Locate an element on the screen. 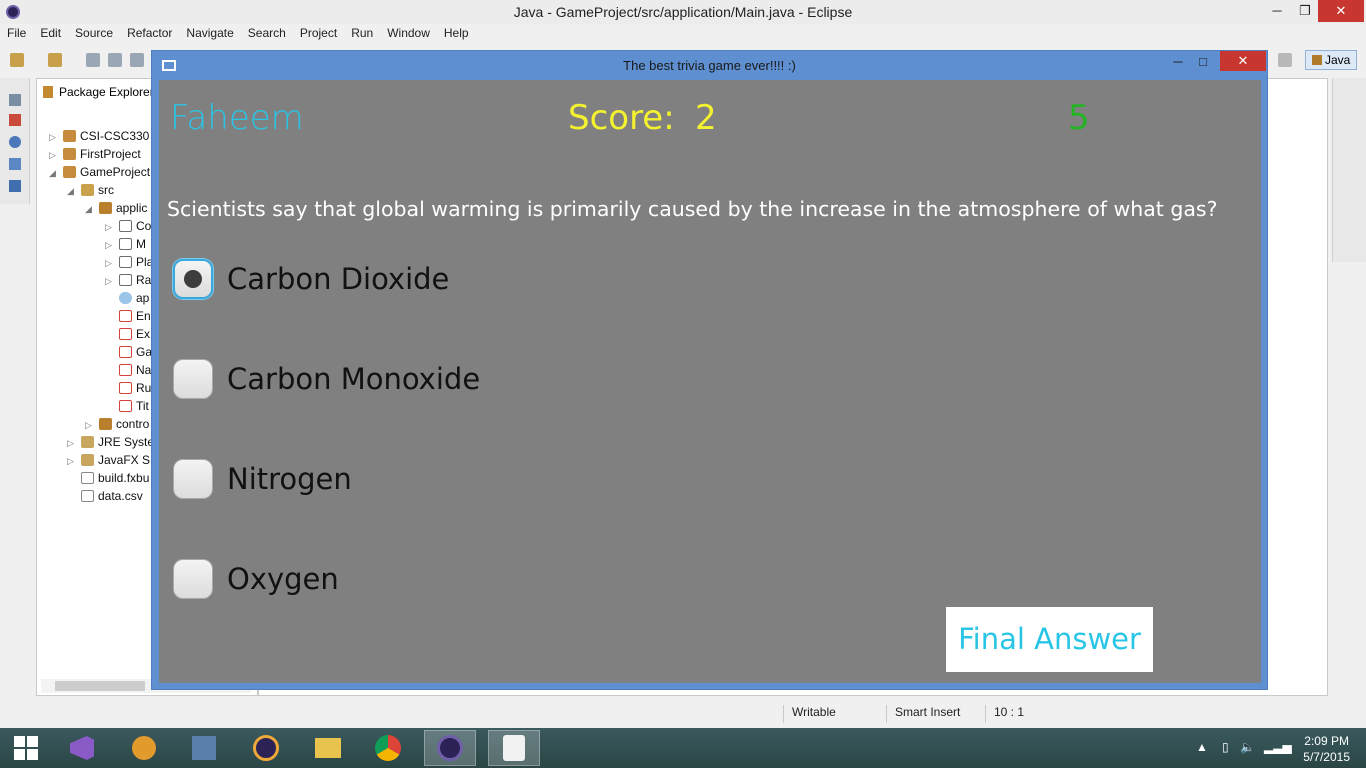  javadoc-icon is located at coordinates (15, 142).